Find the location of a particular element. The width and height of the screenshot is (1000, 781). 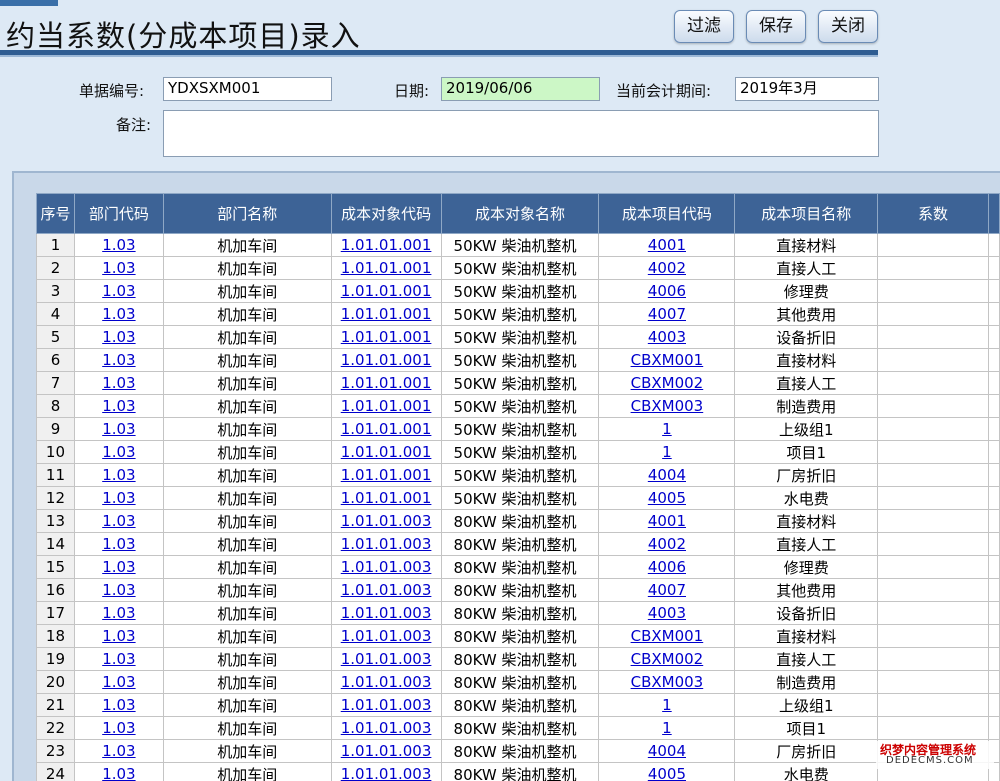

cell-item-code-link: CBXM003 is located at coordinates (667, 682).